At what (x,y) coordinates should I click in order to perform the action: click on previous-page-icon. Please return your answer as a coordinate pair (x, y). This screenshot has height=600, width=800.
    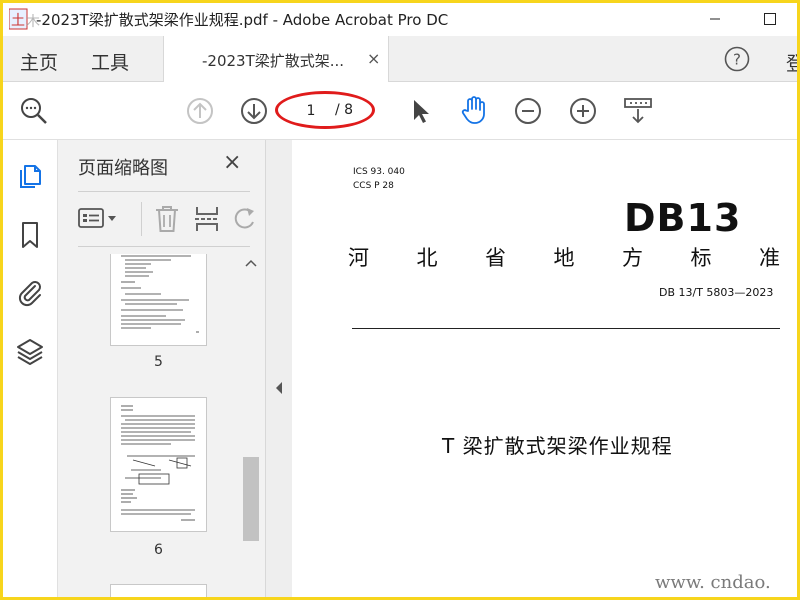
    Looking at the image, I should click on (200, 111).